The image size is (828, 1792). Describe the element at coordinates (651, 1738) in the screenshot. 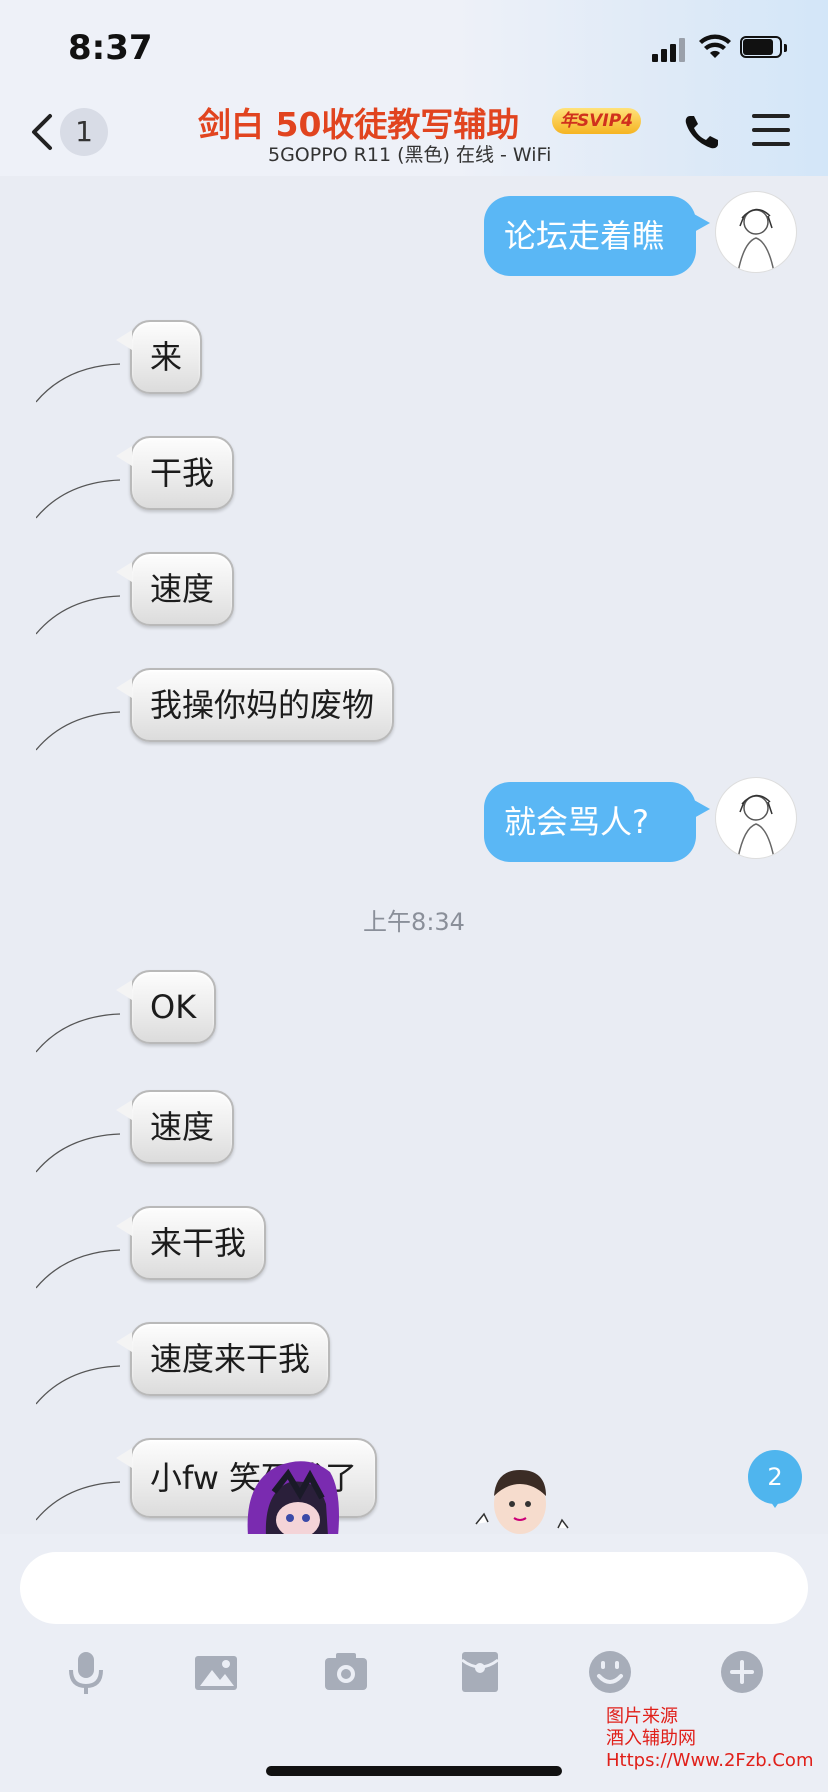

I see `watermark-line: 酒入辅助网` at that location.